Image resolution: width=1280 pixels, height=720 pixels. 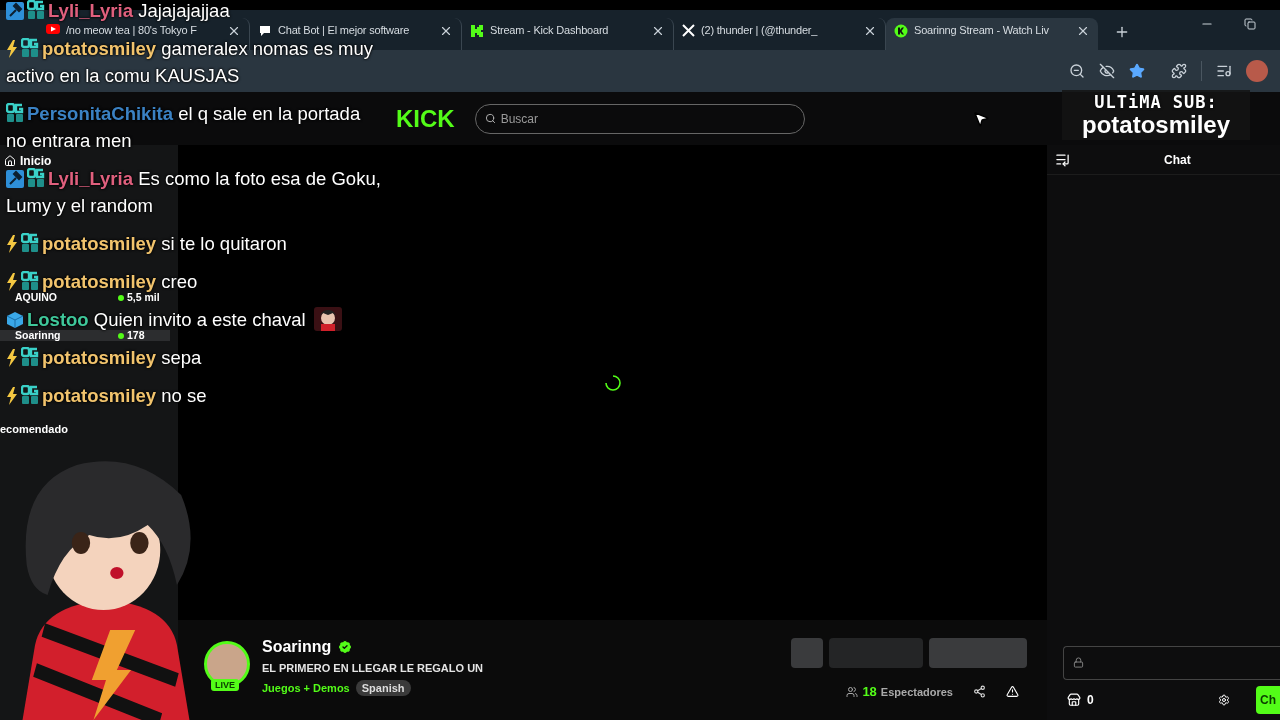 I want to click on sub-alert-heading: ULTiMA SUB:, so click(x=1156, y=102).